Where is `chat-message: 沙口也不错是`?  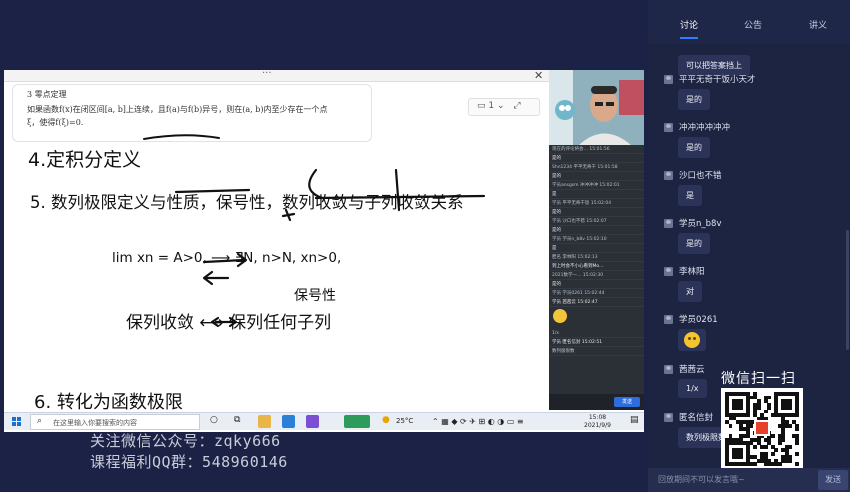
chat-message: 沙口也不错是 is located at coordinates (693, 187).